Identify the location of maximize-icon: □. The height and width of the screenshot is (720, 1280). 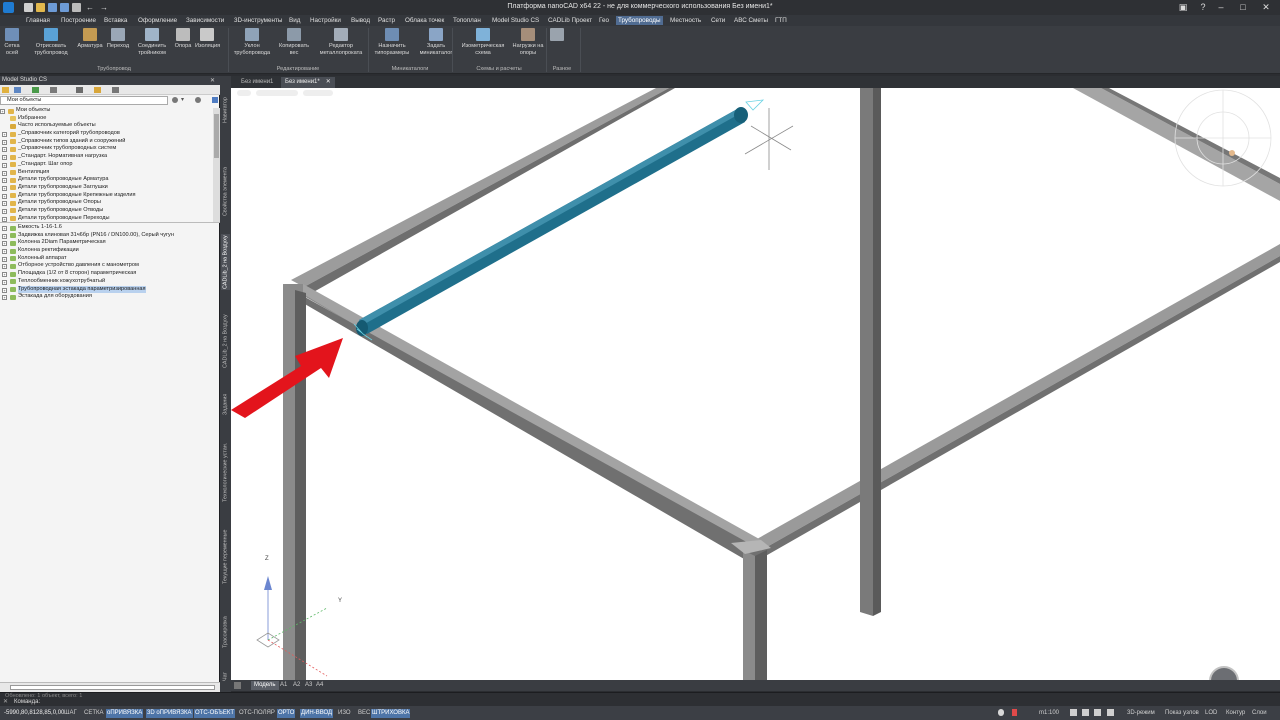
(1243, 7).